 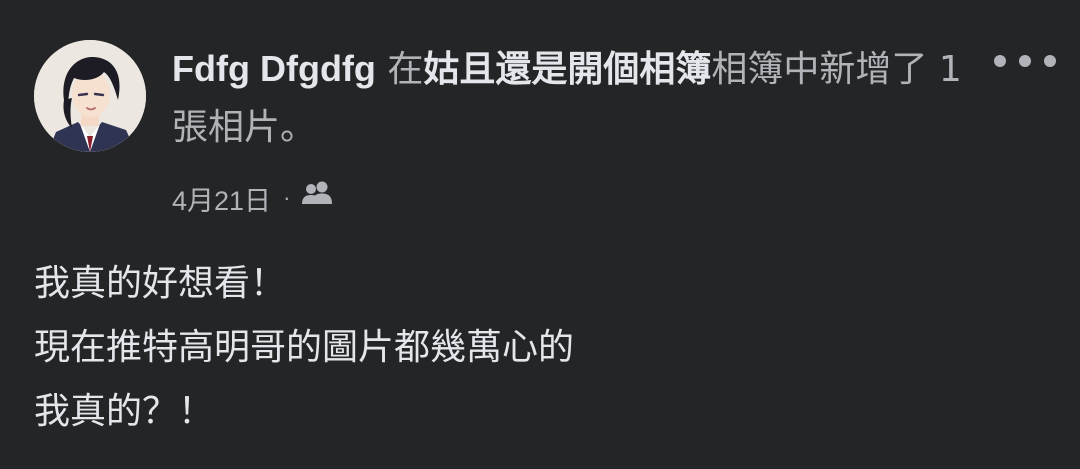 What do you see at coordinates (567, 69) in the screenshot?
I see `album-link: 姑且還是開個相簿` at bounding box center [567, 69].